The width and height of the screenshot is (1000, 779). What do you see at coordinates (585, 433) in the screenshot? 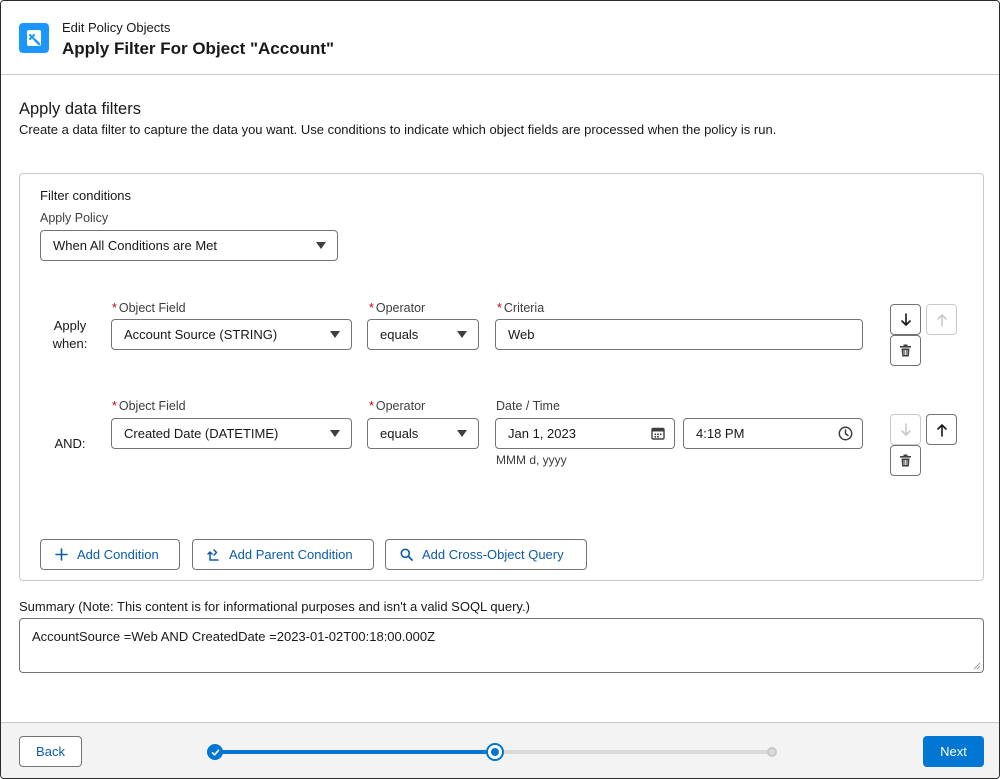
I see `date-input: Jan 1, 2023` at bounding box center [585, 433].